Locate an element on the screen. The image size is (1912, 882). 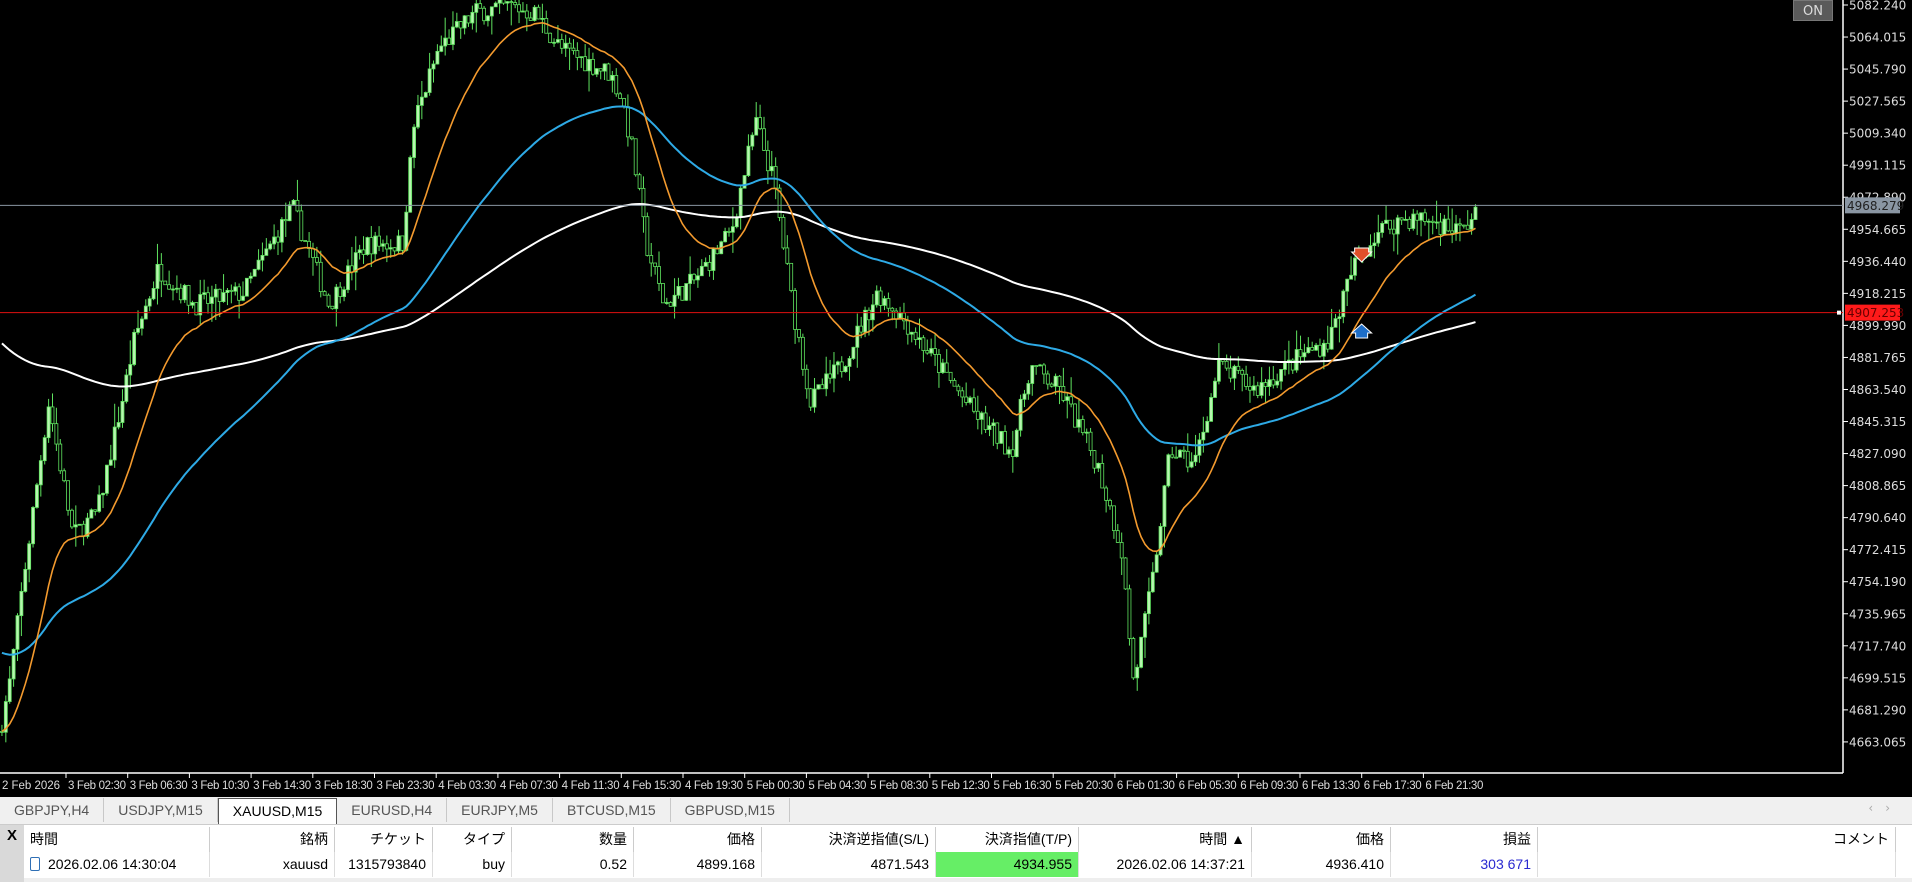
header-ticket: チケット is located at coordinates (384, 839).